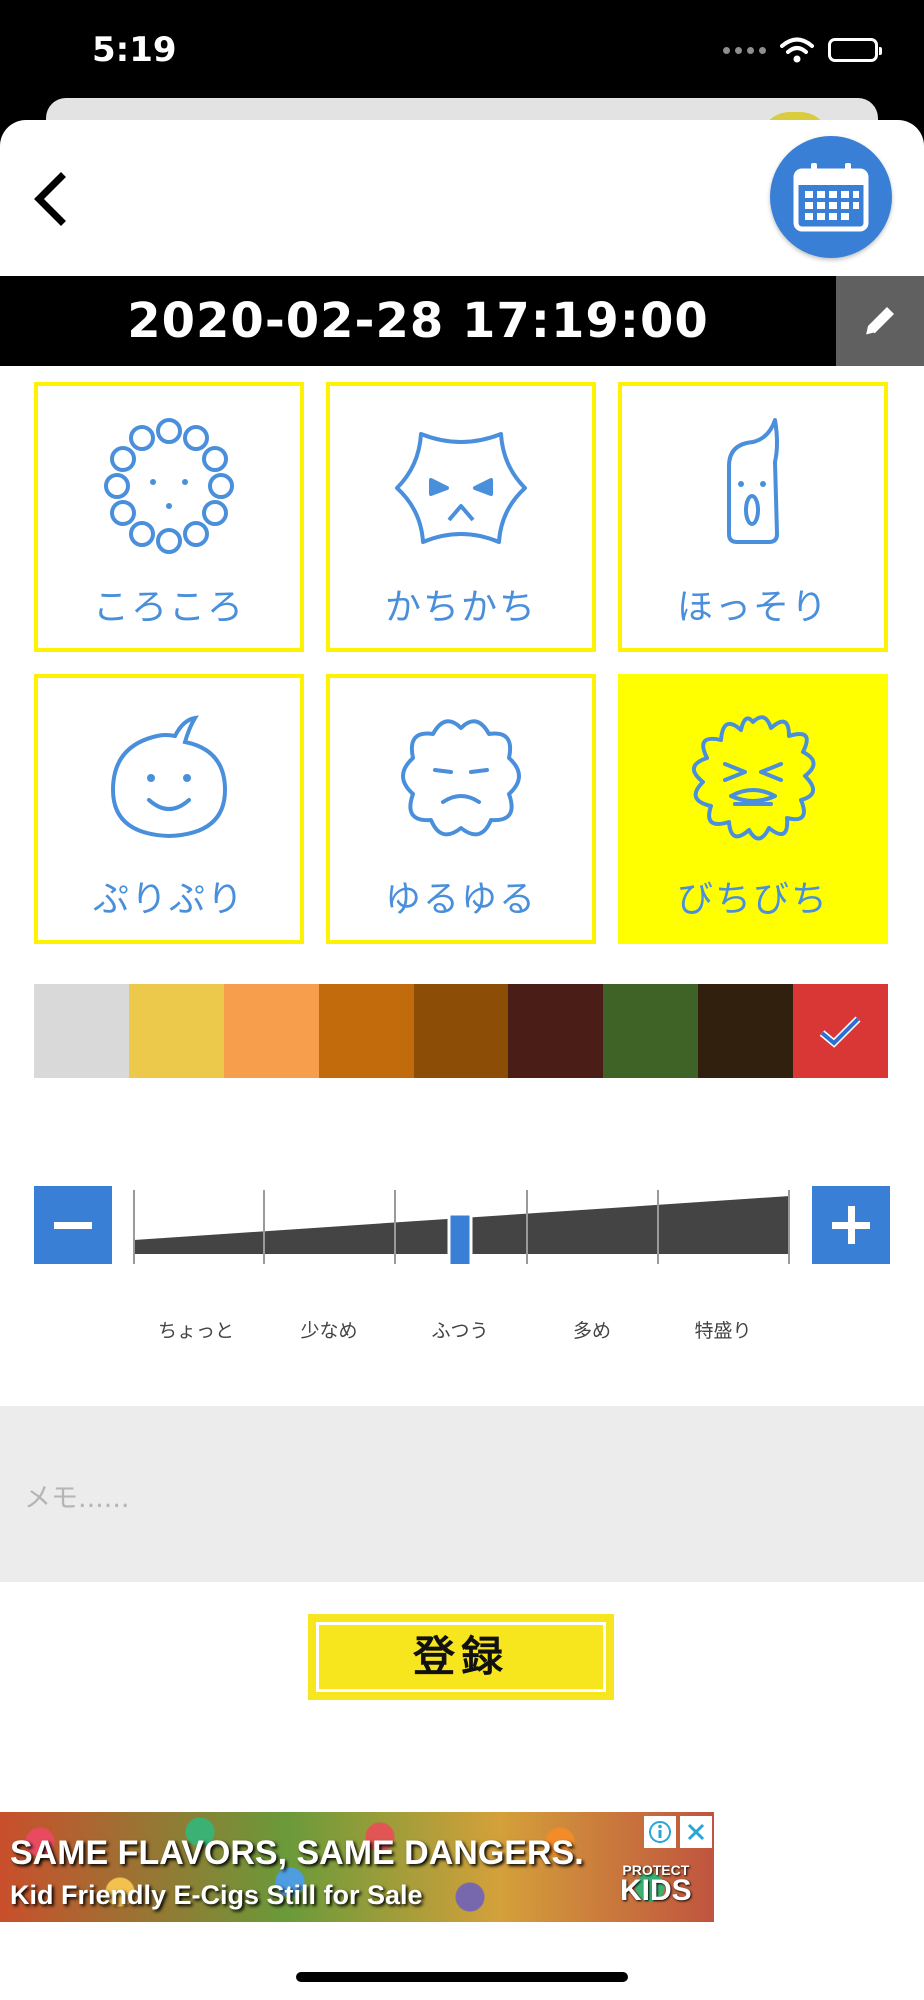 This screenshot has width=924, height=2000. Describe the element at coordinates (797, 50) in the screenshot. I see `wifi-icon` at that location.